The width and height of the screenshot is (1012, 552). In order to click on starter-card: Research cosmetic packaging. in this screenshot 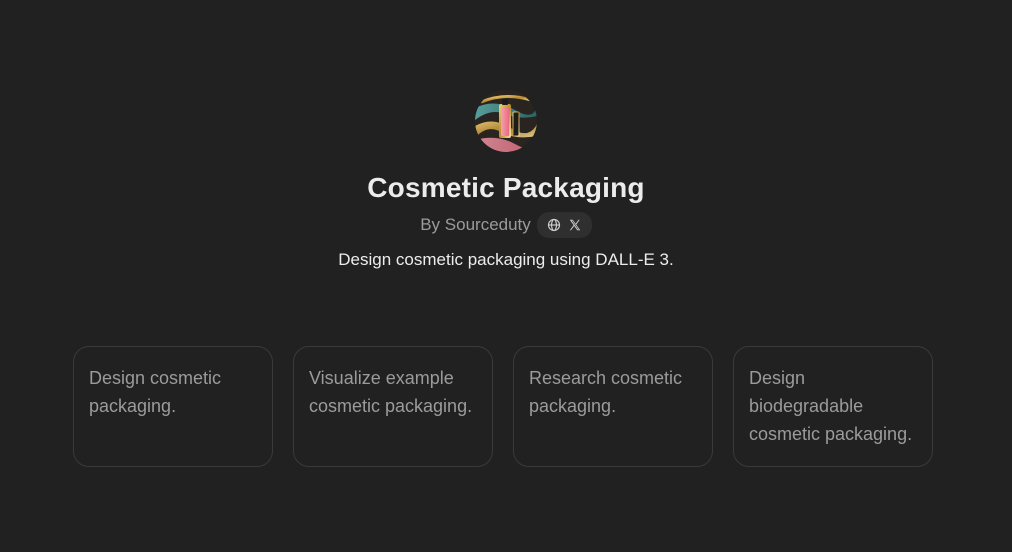, I will do `click(613, 406)`.